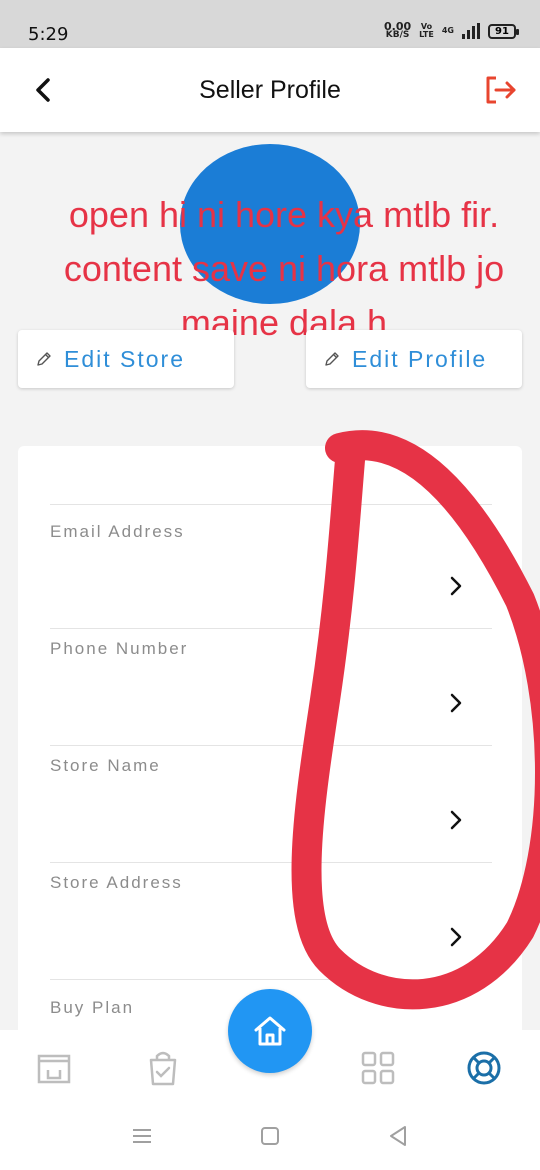 The width and height of the screenshot is (540, 1170). Describe the element at coordinates (471, 31) in the screenshot. I see `signal-icon` at that location.